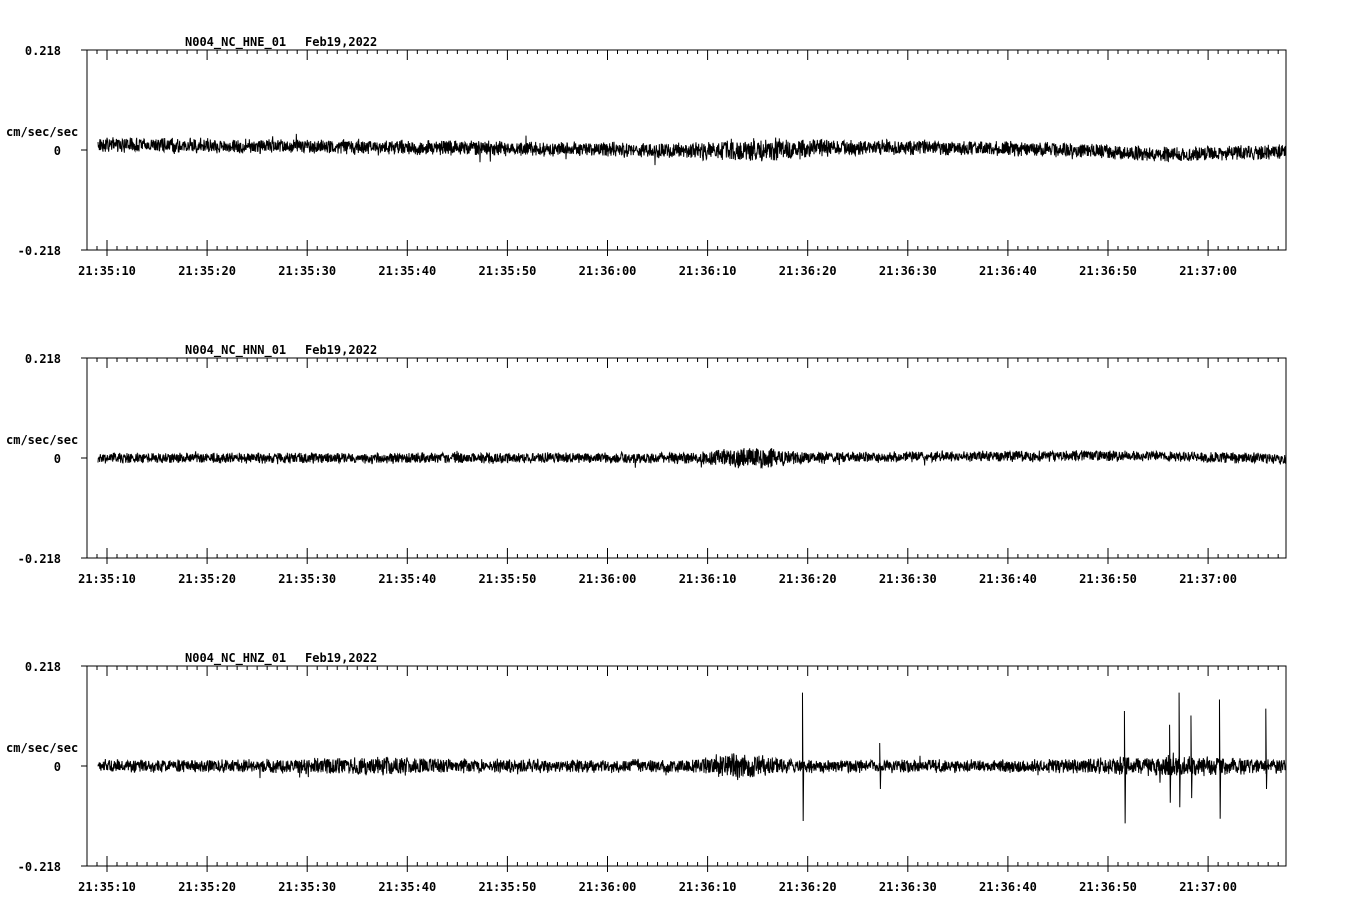 Image resolution: width=1358 pixels, height=924 pixels. I want to click on station-title: N004_NC_HNN_01, so click(235, 350).